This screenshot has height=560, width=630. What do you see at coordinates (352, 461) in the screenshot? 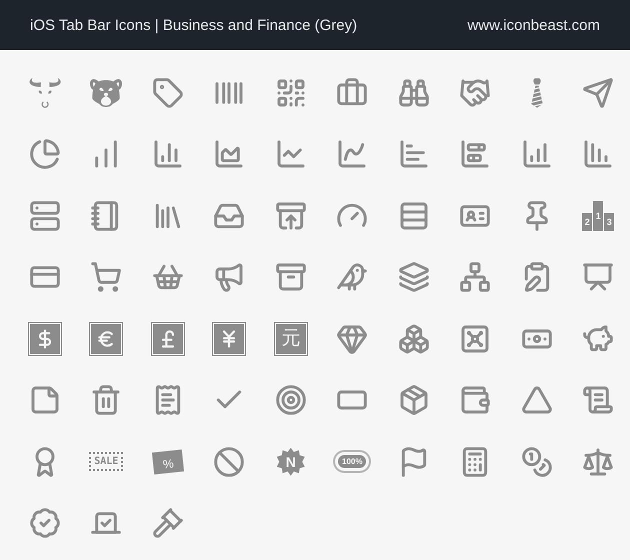
I see `guarantee-badge: 100%` at bounding box center [352, 461].